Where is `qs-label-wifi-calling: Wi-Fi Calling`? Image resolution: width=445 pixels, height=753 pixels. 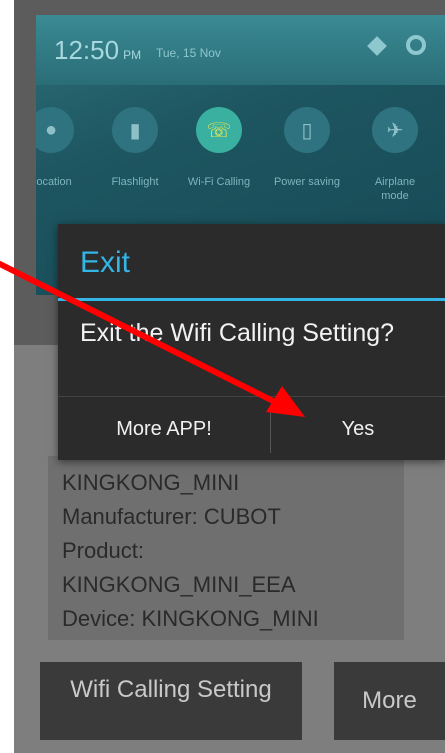 qs-label-wifi-calling: Wi-Fi Calling is located at coordinates (219, 182).